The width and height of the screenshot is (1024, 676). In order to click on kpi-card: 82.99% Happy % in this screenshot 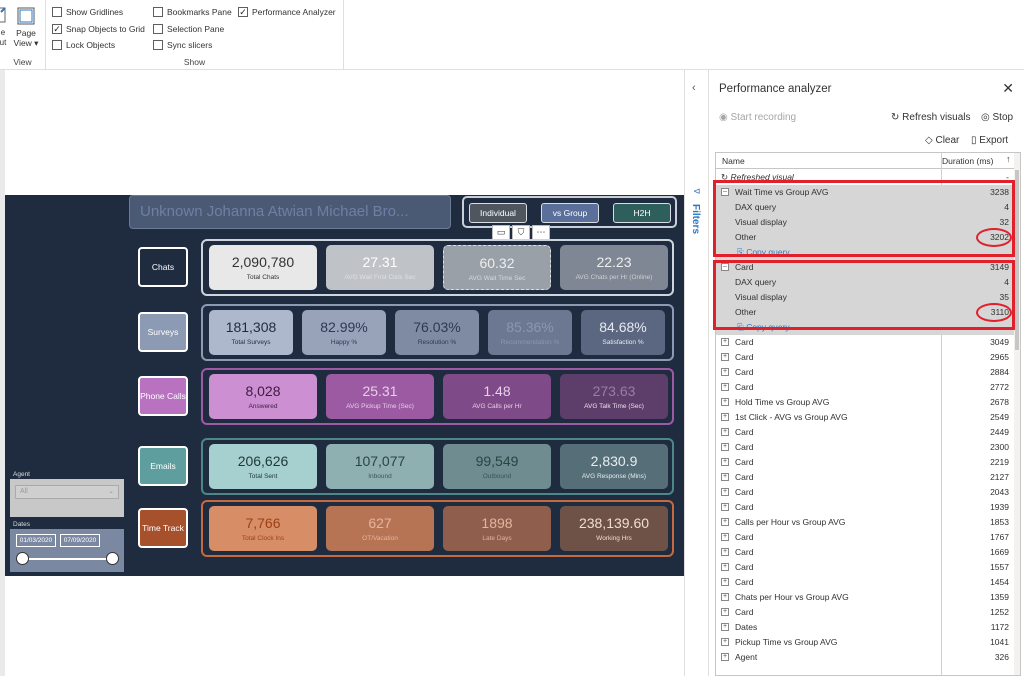, I will do `click(344, 332)`.